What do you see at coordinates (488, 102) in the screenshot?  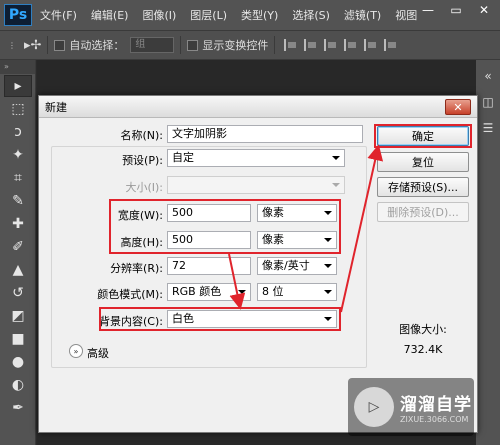 I see `history-panel-icon: ◫` at bounding box center [488, 102].